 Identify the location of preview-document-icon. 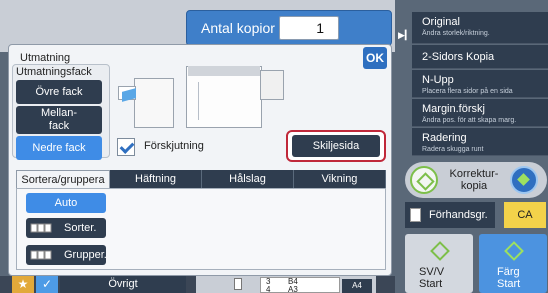
(415, 215).